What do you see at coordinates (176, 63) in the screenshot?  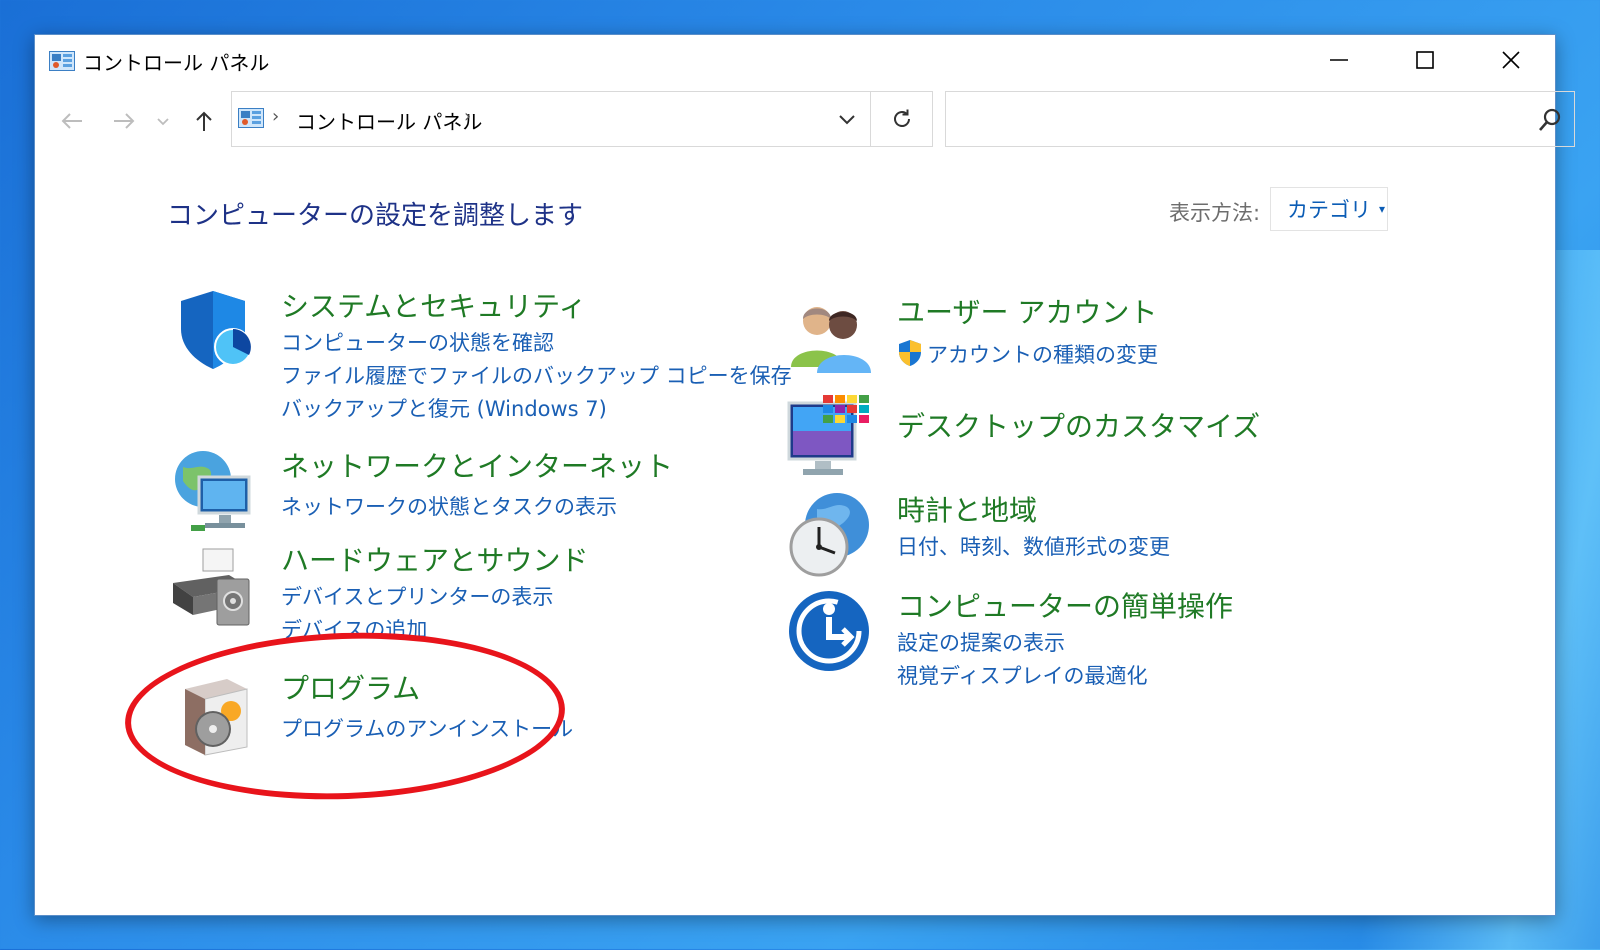 I see `window-title: コントロール パネル` at bounding box center [176, 63].